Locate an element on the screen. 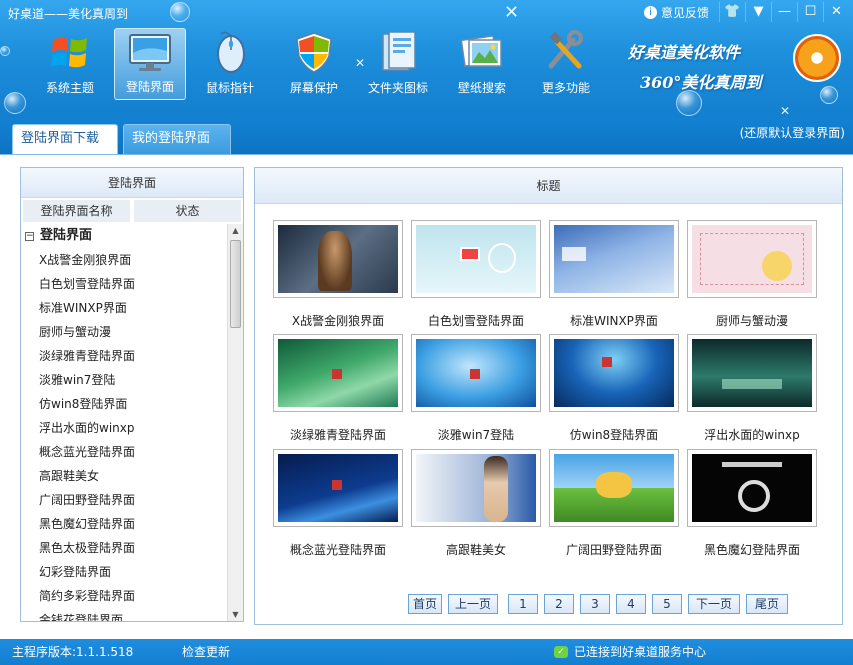 Image resolution: width=853 pixels, height=665 pixels. list-item: 厨师与蟹动漫 is located at coordinates (124, 332).